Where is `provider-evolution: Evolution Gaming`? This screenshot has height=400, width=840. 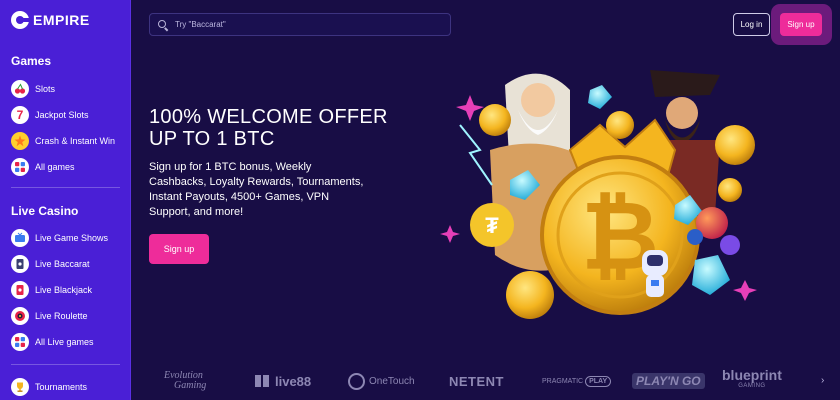
provider-evolution: Evolution Gaming is located at coordinates (185, 381).